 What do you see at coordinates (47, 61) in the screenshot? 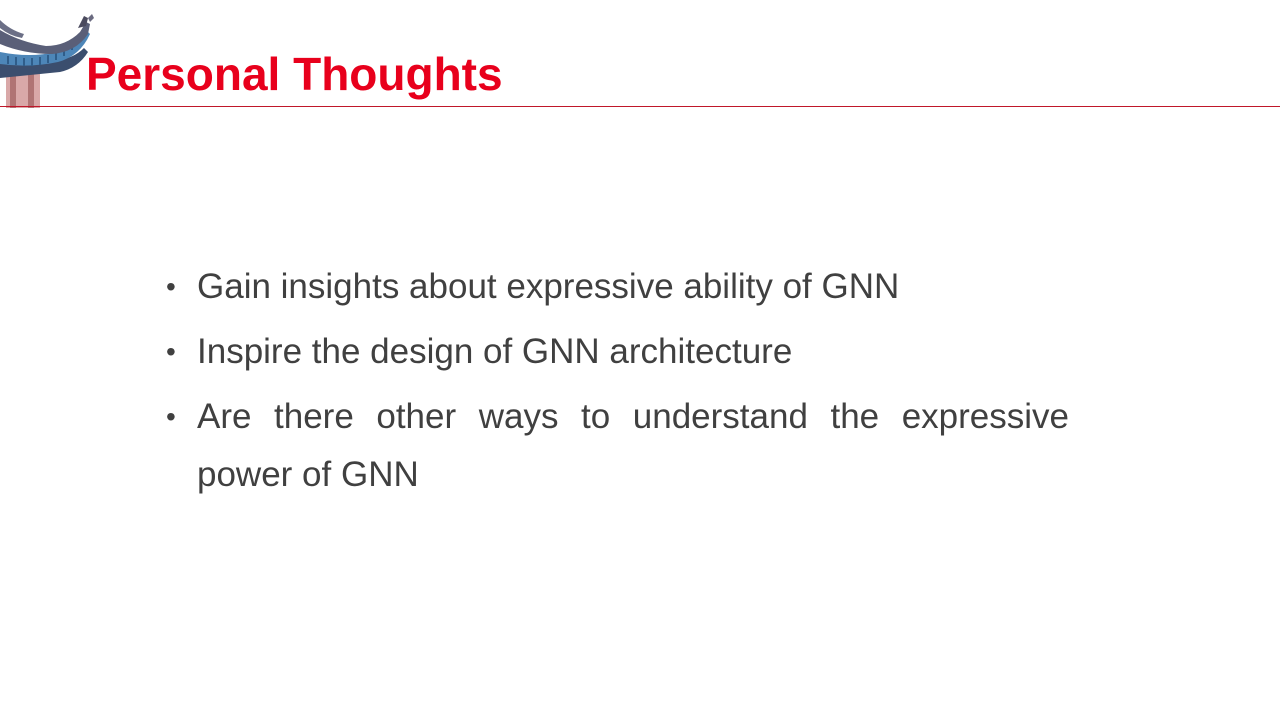
I see `pagoda-roof-icon` at bounding box center [47, 61].